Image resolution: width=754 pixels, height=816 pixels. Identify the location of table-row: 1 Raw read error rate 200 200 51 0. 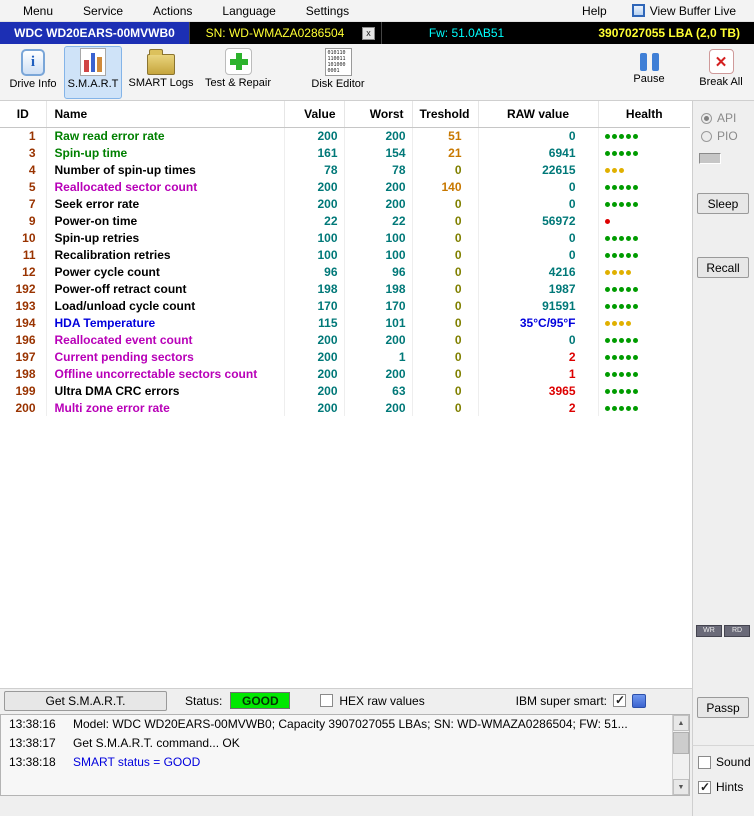
(345, 135).